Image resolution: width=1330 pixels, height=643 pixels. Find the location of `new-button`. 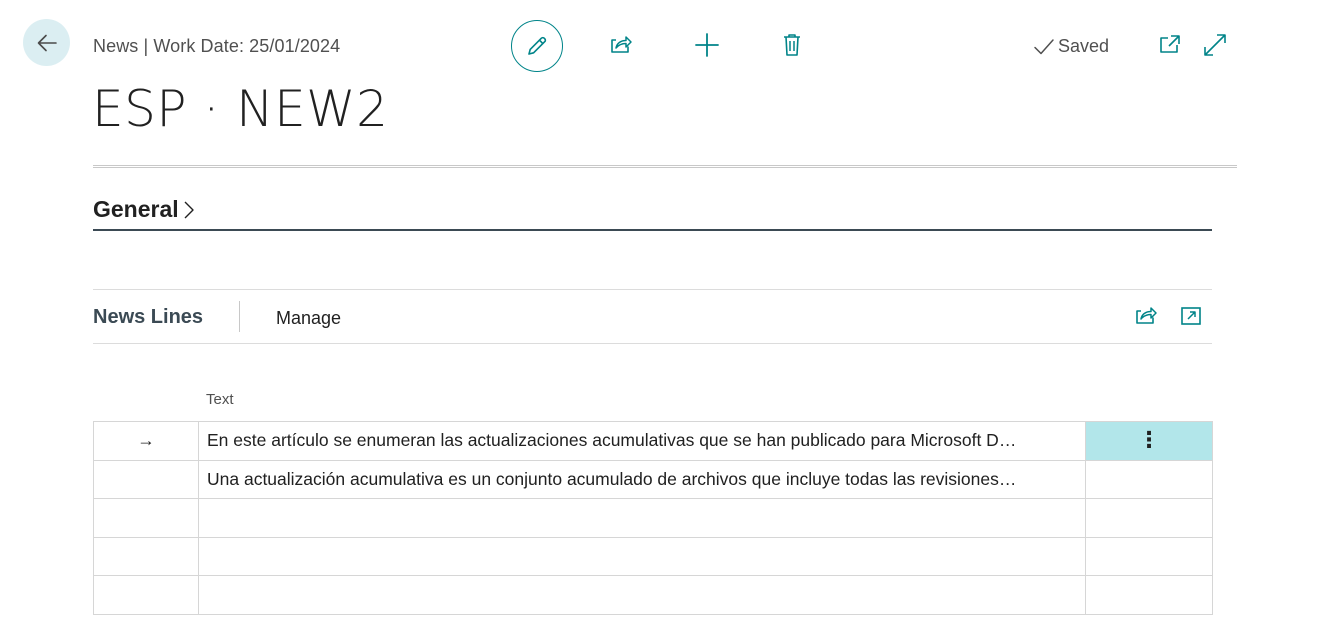

new-button is located at coordinates (707, 45).